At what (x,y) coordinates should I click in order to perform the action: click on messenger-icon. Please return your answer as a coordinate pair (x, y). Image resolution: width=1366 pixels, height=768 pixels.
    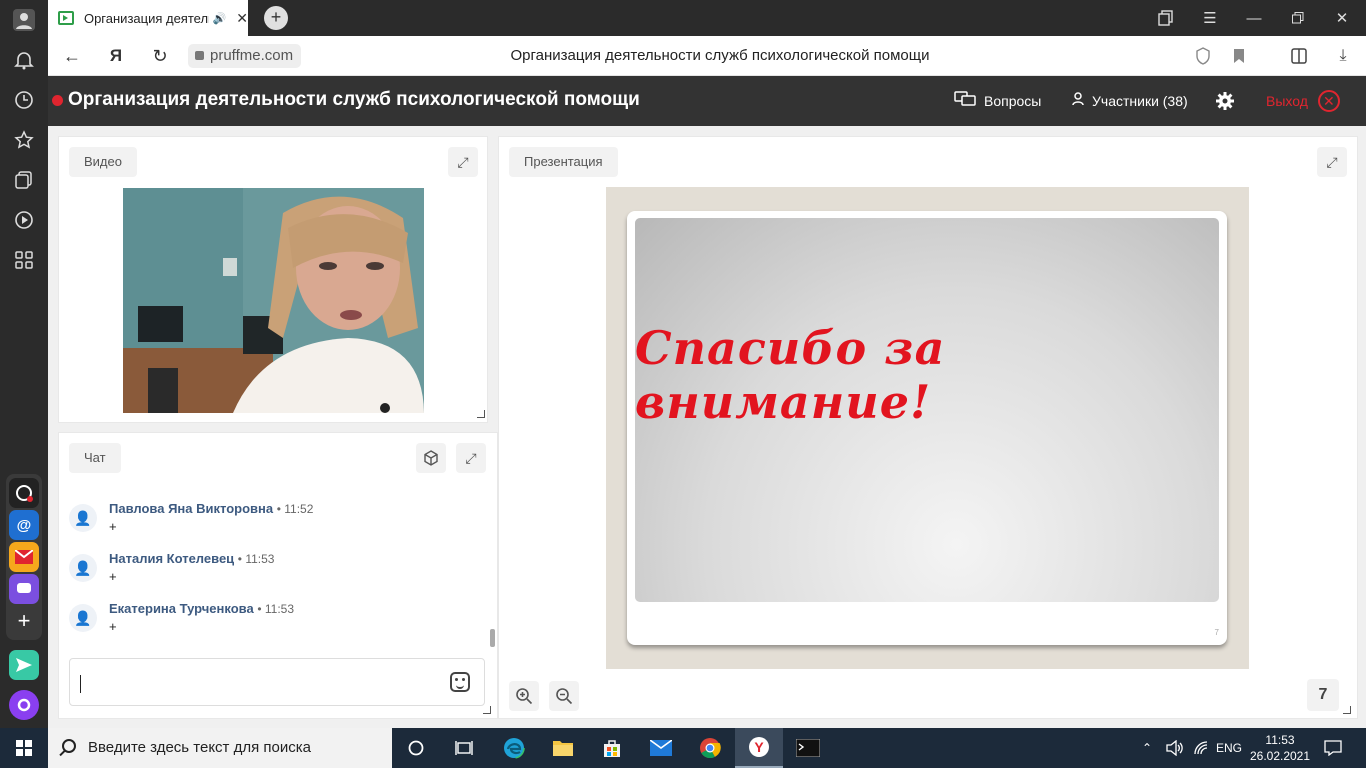
    Looking at the image, I should click on (24, 589).